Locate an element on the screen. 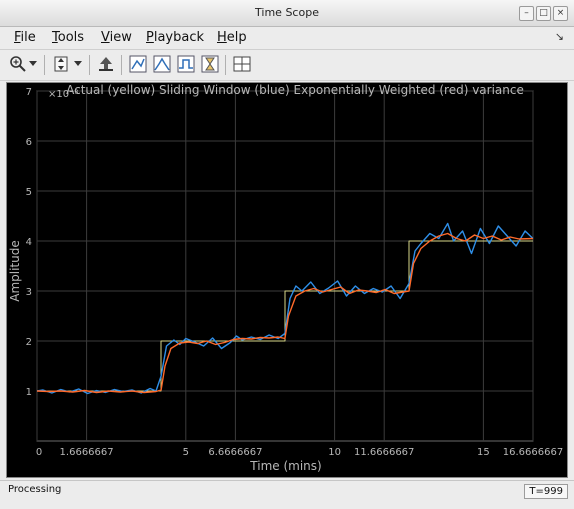 This screenshot has width=574, height=509. y-tick-label: 6 is located at coordinates (29, 142).